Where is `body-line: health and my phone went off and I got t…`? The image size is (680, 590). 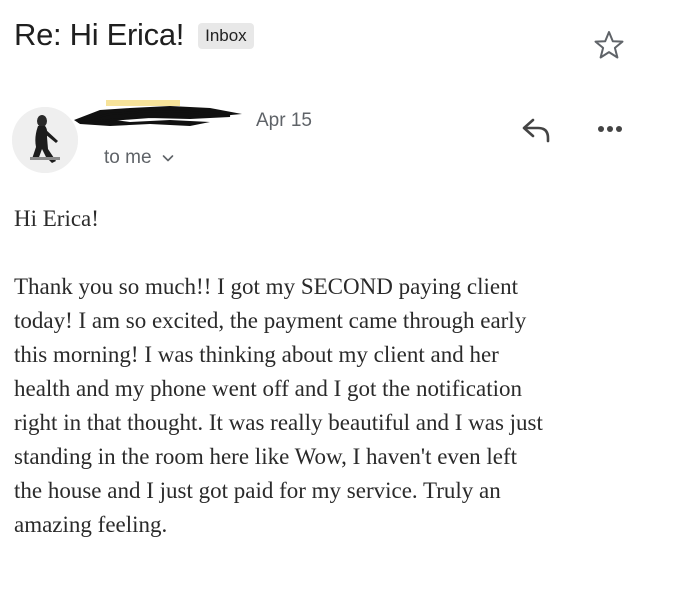
body-line: health and my phone went off and I got t… is located at coordinates (268, 388).